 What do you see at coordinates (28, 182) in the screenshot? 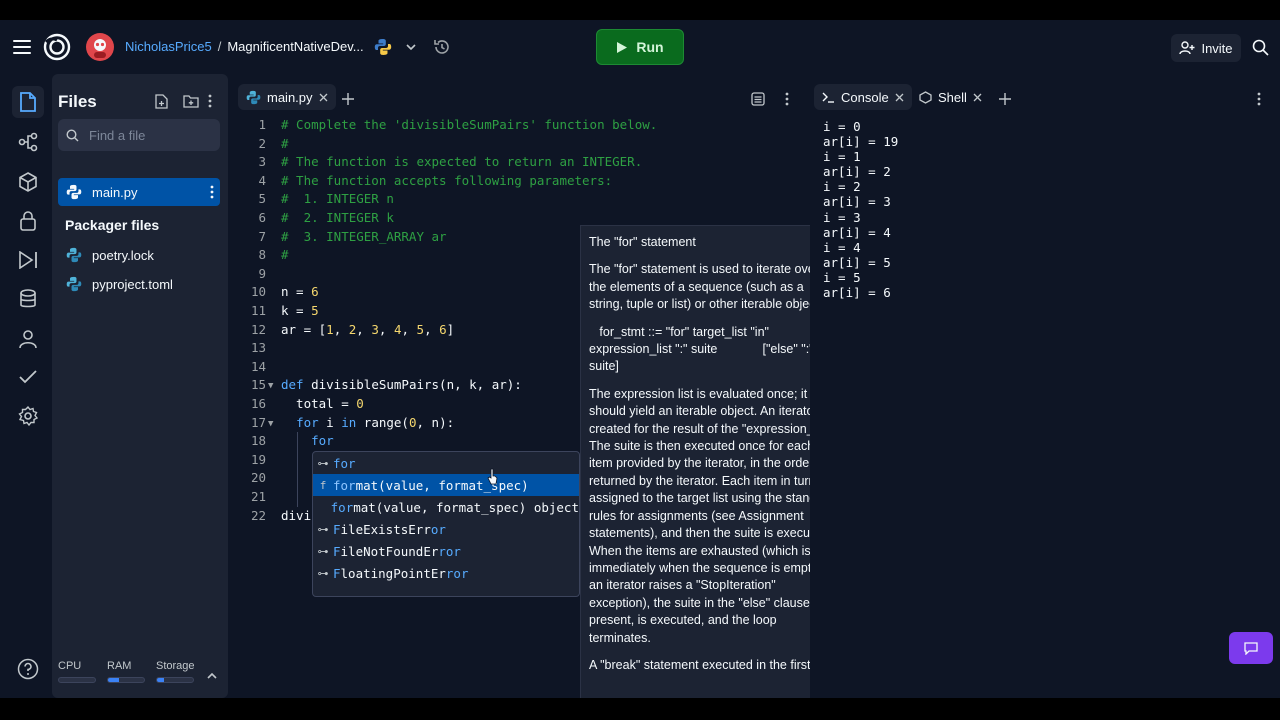
I see `rail-packages` at bounding box center [28, 182].